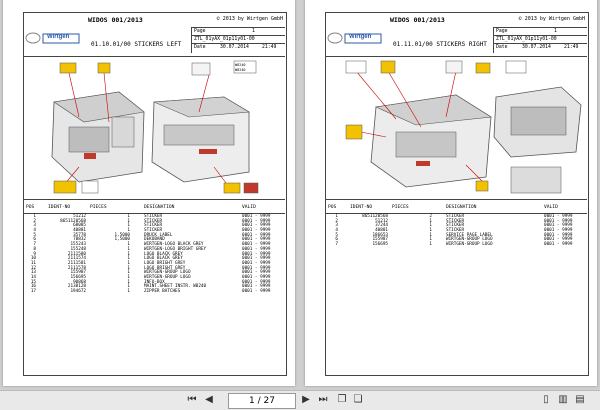  I want to click on last-page-icon: ⏭, so click(323, 400).